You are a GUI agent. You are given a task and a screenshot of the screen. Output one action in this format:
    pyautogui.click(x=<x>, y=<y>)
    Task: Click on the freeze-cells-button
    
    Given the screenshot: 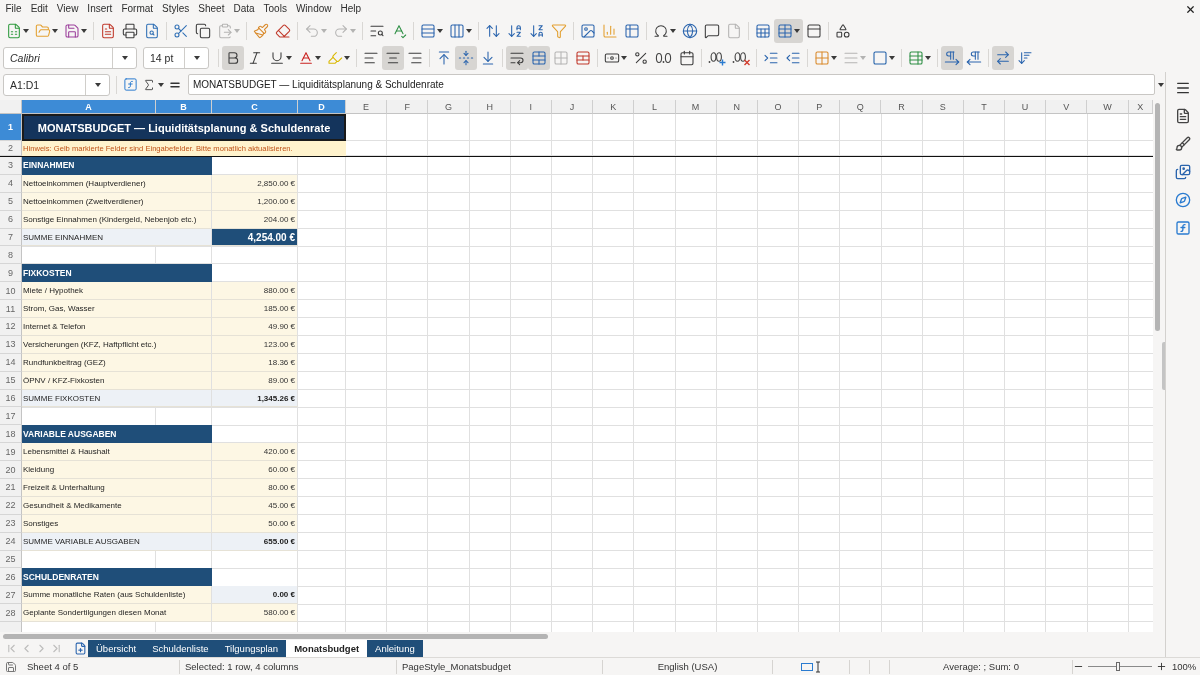 What is the action you would take?
    pyautogui.click(x=788, y=31)
    